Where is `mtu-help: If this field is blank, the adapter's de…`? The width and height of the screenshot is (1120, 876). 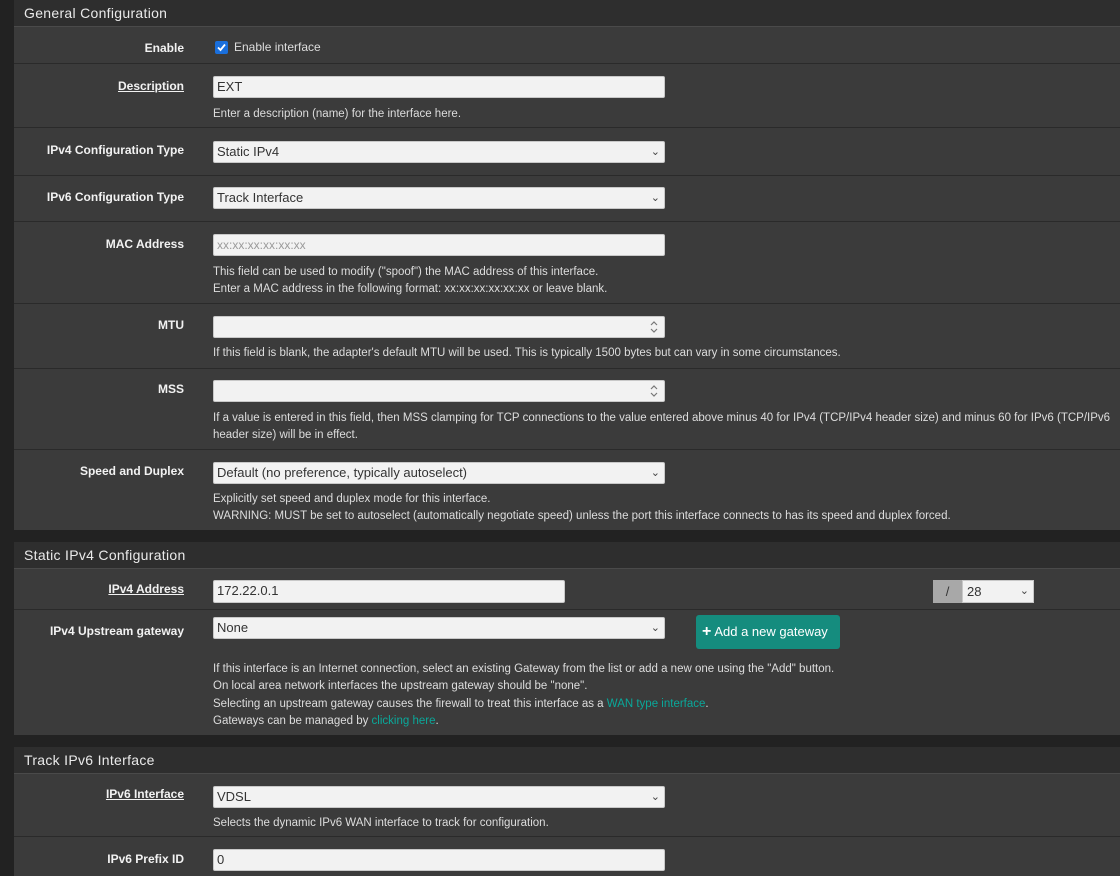
mtu-help: If this field is blank, the adapter's de… is located at coordinates (527, 353).